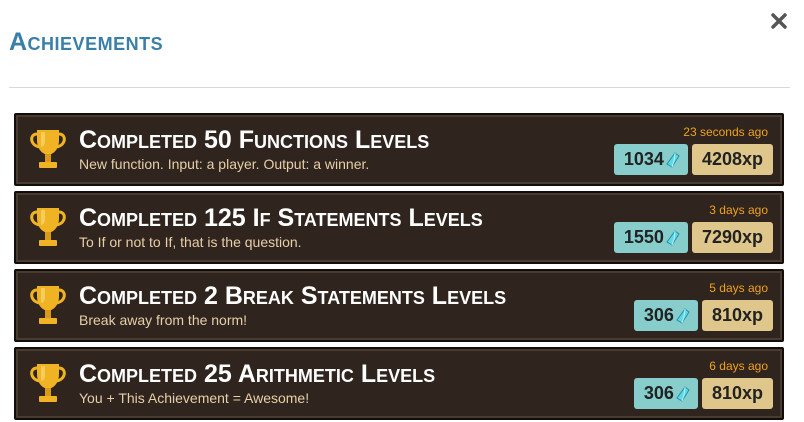  I want to click on achievement-title: Completed 125 If Statements Levels, so click(281, 218).